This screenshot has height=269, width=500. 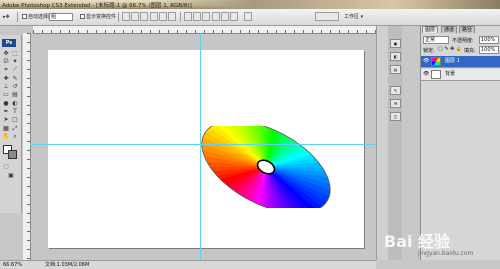 I want to click on slice-tool-icon: ⟋, so click(x=15, y=69).